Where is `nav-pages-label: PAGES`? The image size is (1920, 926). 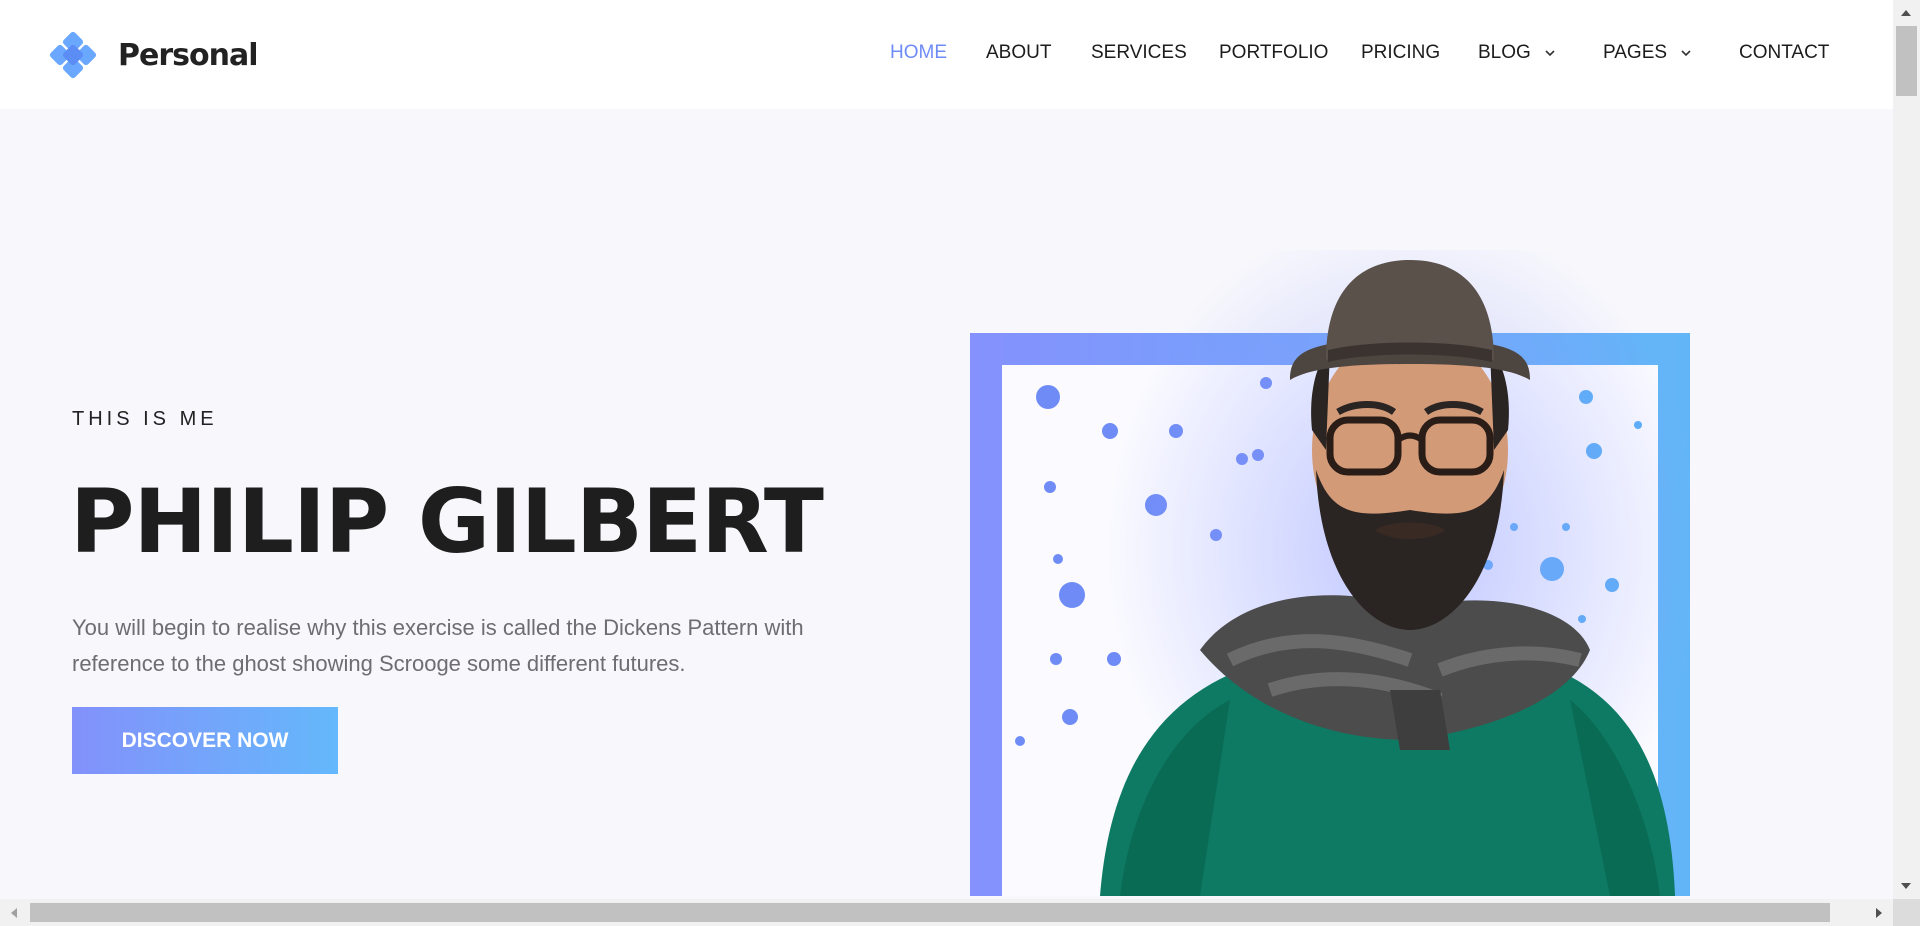 nav-pages-label: PAGES is located at coordinates (1635, 52).